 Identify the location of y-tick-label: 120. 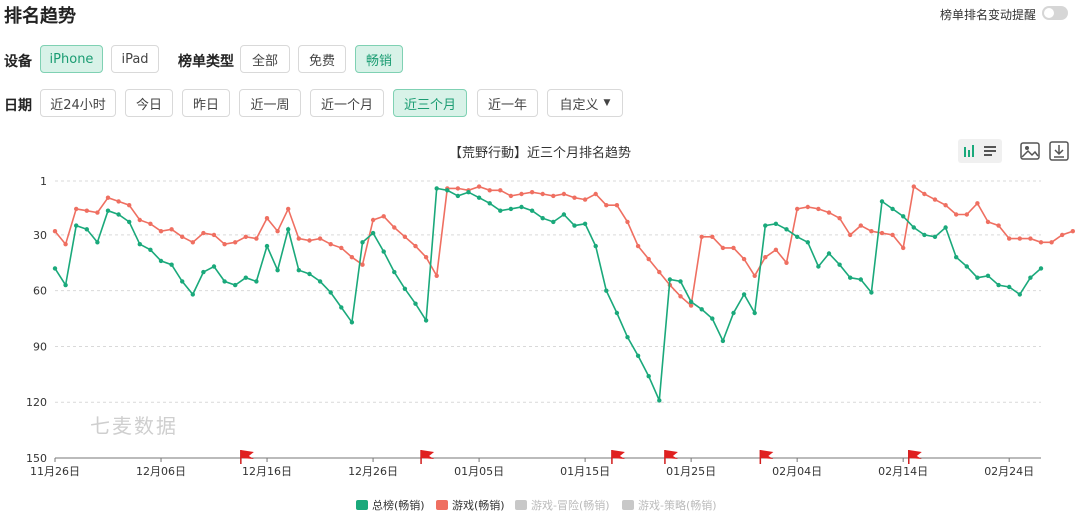
(36, 402).